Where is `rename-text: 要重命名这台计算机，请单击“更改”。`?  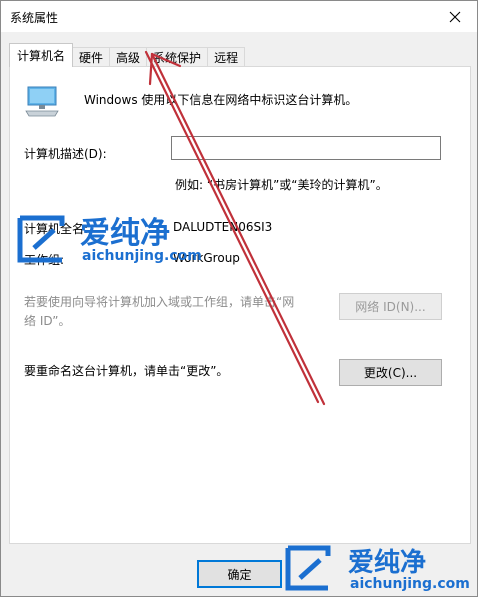 rename-text: 要重命名这台计算机，请单击“更改”。 is located at coordinates (126, 371).